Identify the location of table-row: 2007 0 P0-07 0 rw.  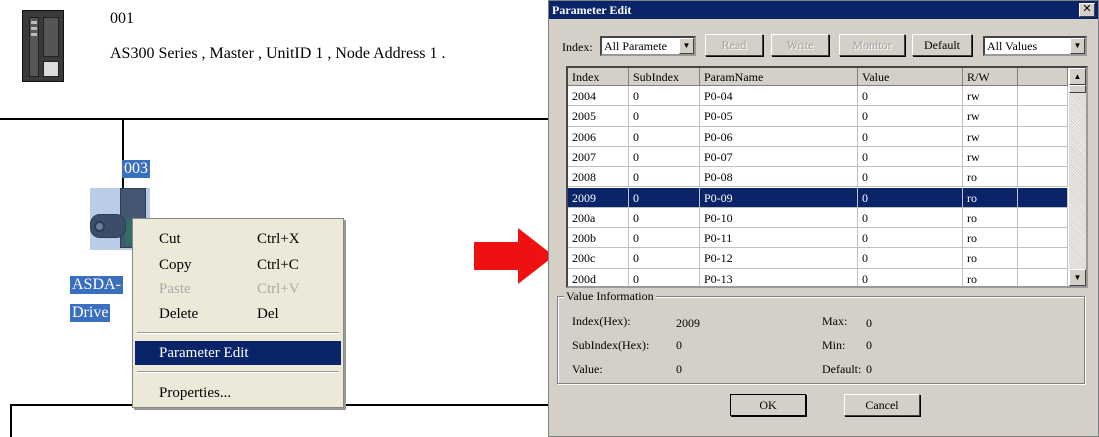
(818, 157).